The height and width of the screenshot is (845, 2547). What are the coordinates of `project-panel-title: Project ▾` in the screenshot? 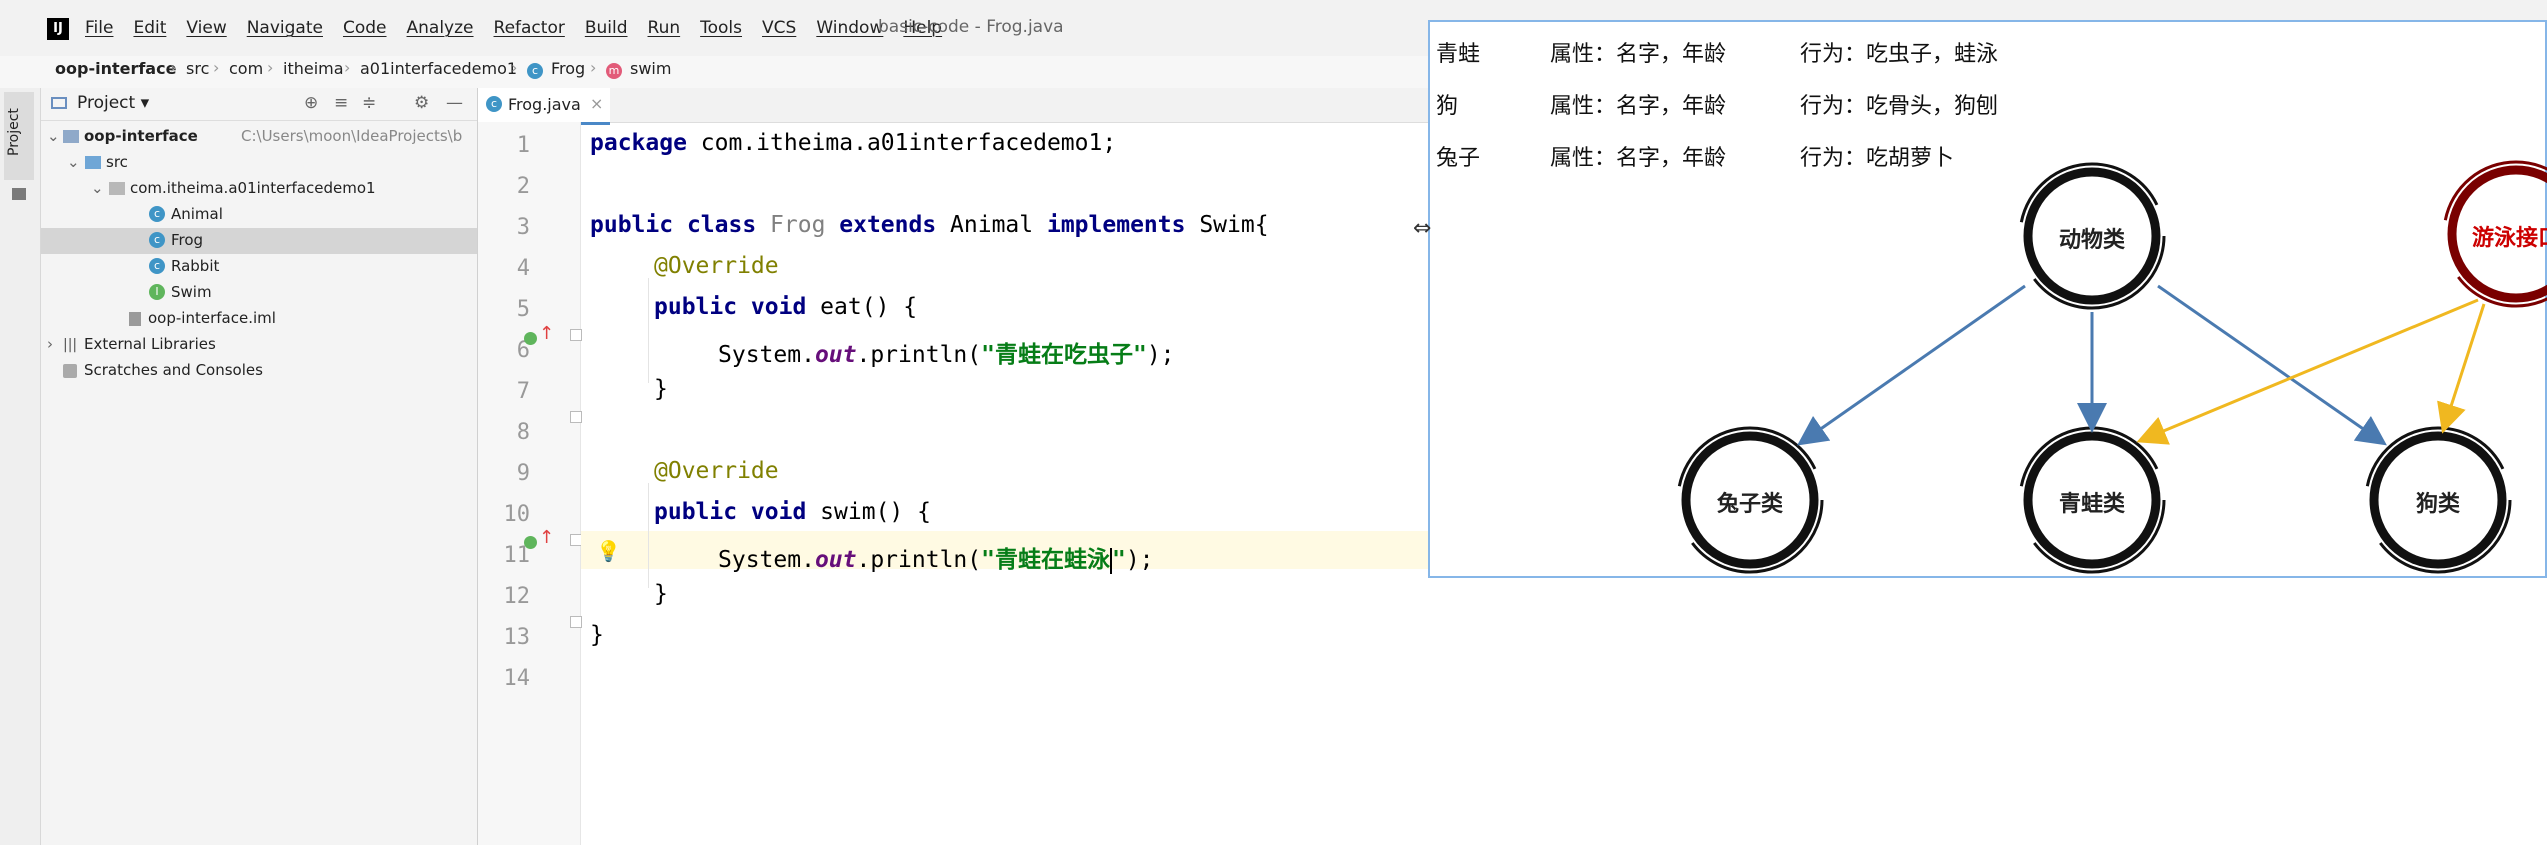 It's located at (113, 103).